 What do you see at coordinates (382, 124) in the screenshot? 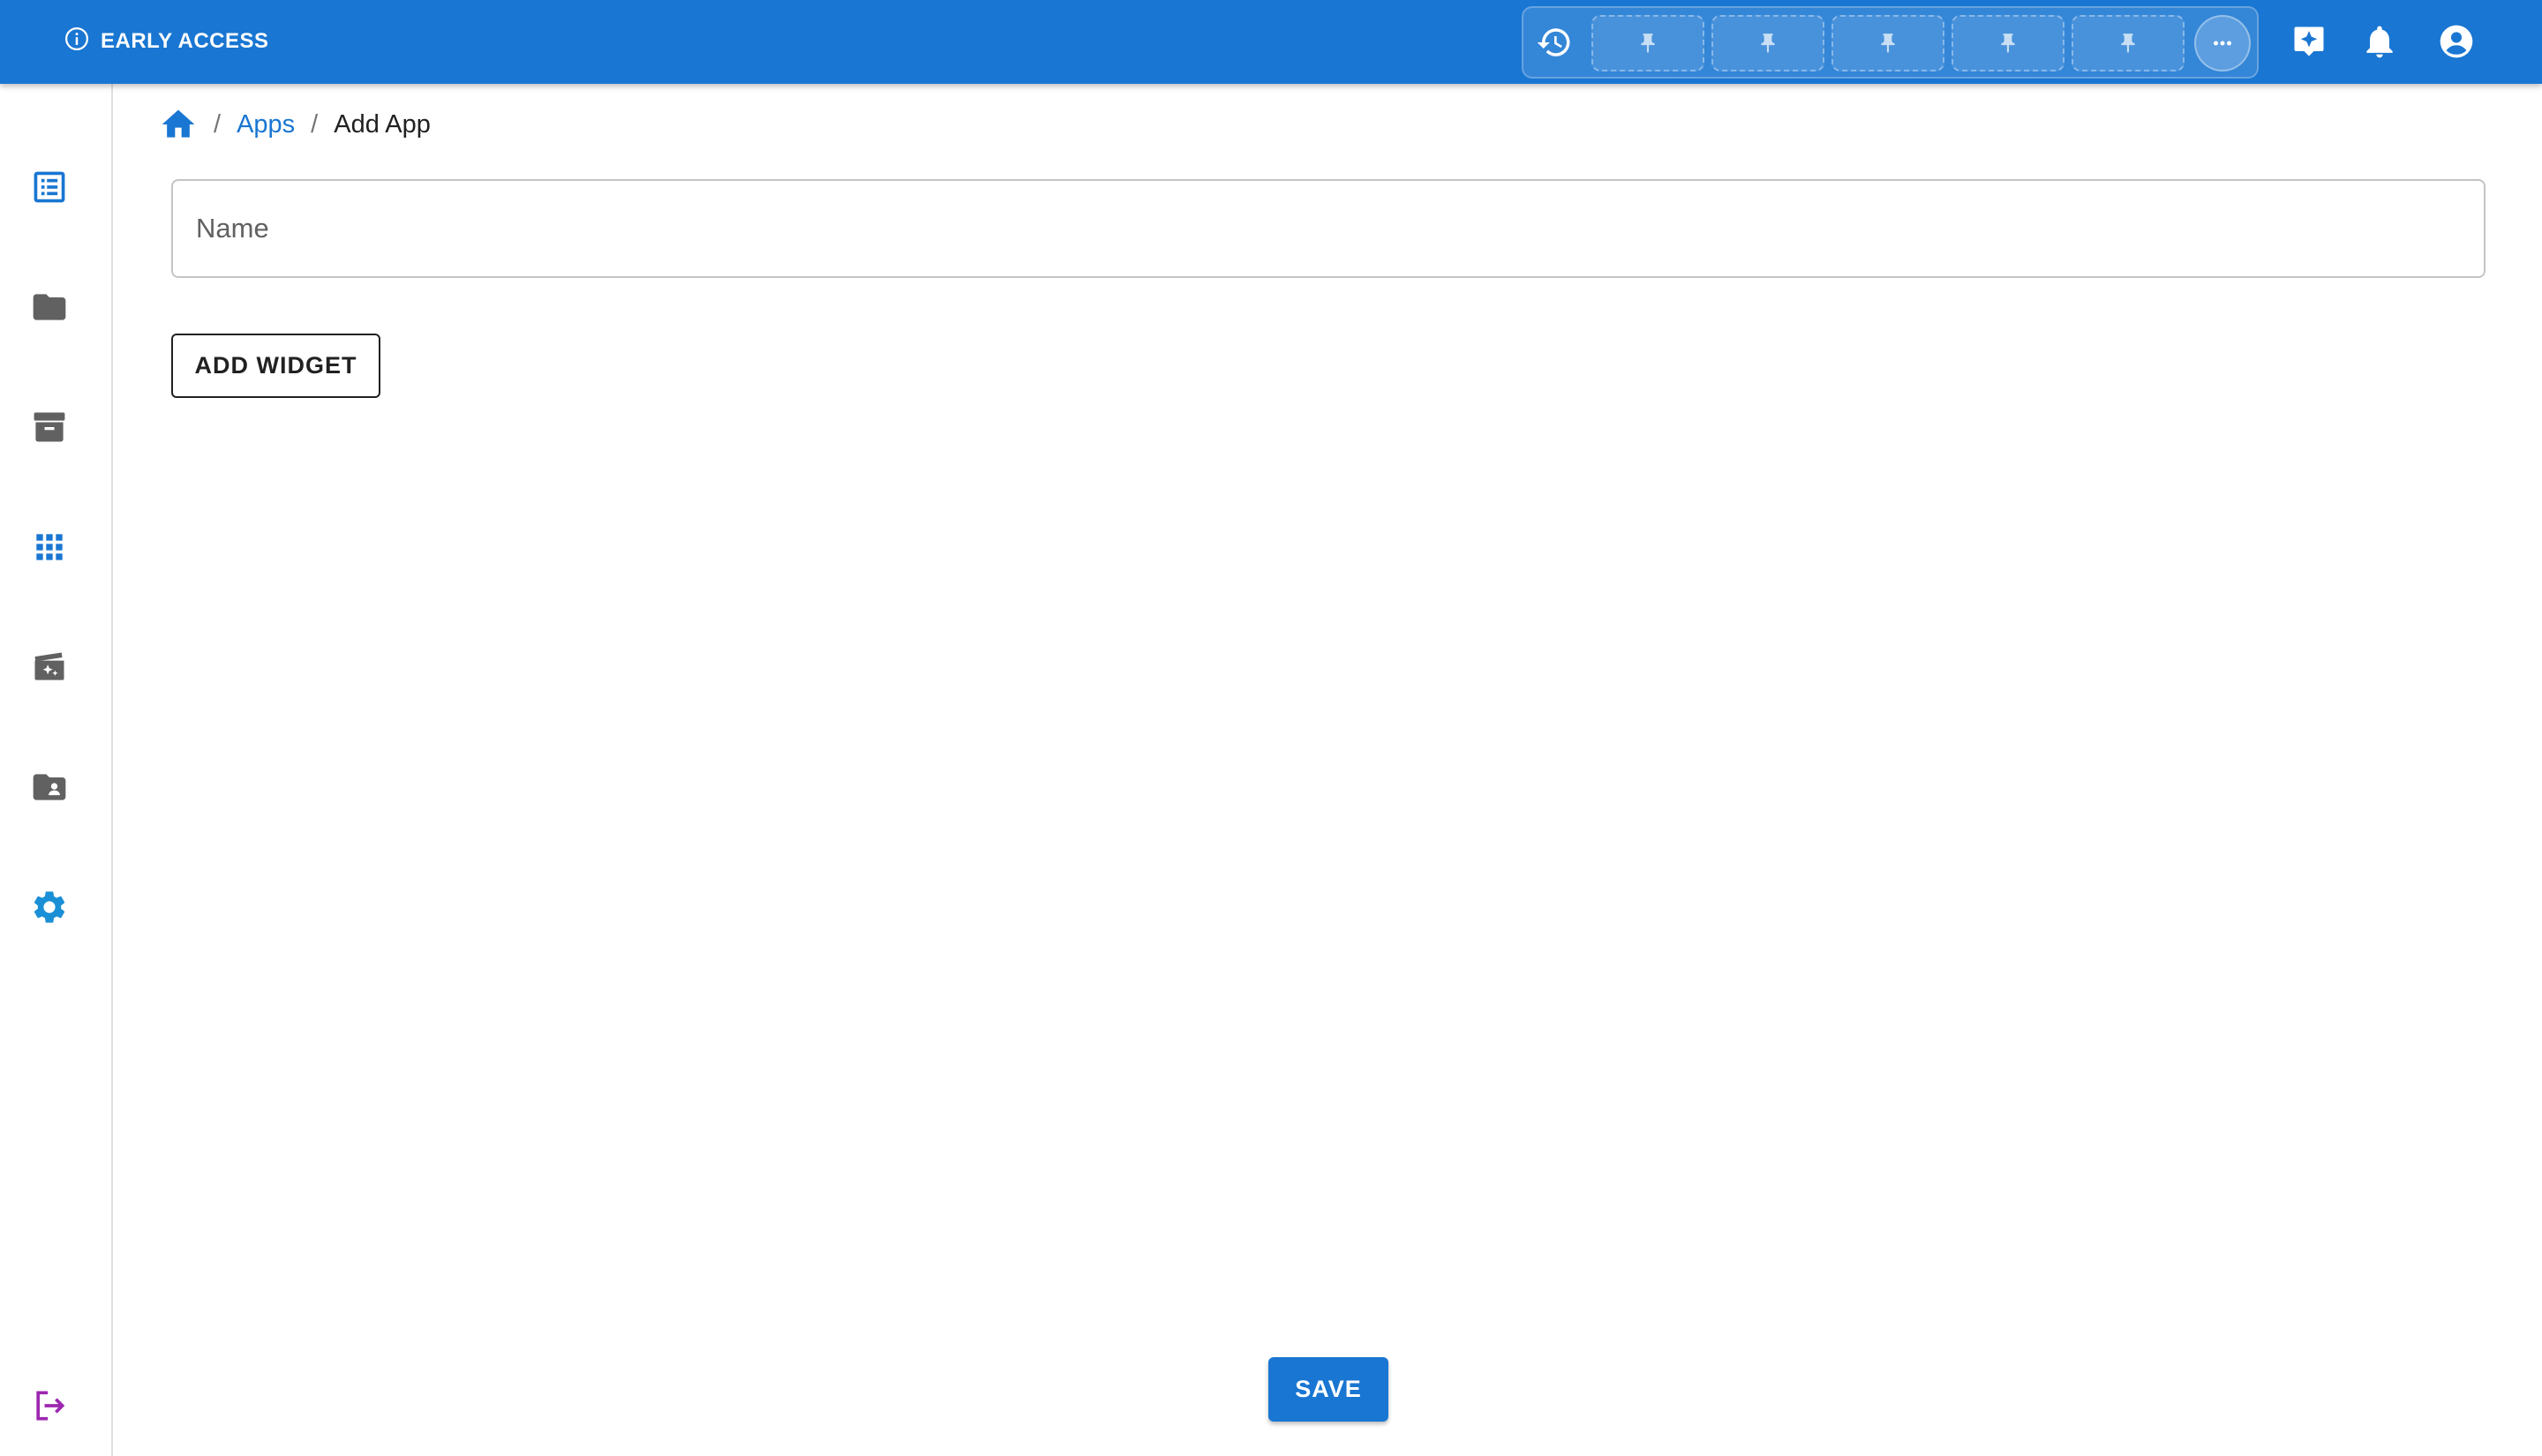
I see `breadcrumb-current: Add App` at bounding box center [382, 124].